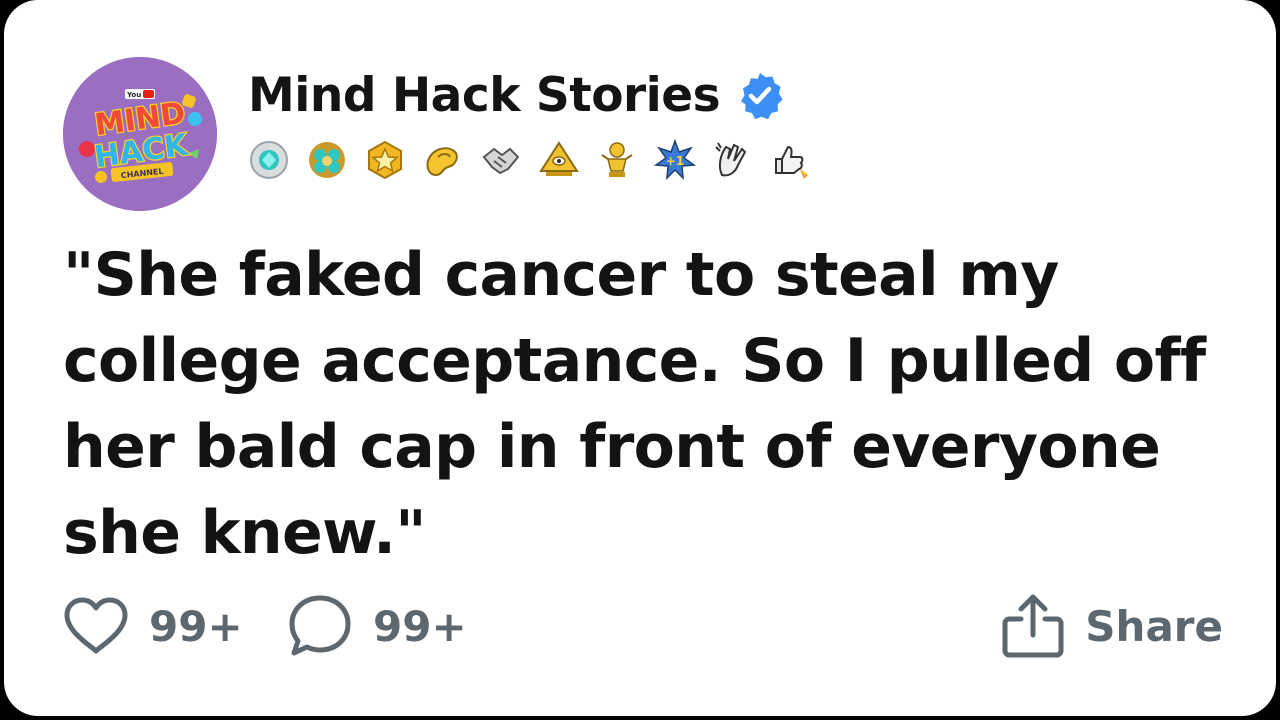 This screenshot has height=720, width=1280. I want to click on handshake-badge-icon, so click(501, 160).